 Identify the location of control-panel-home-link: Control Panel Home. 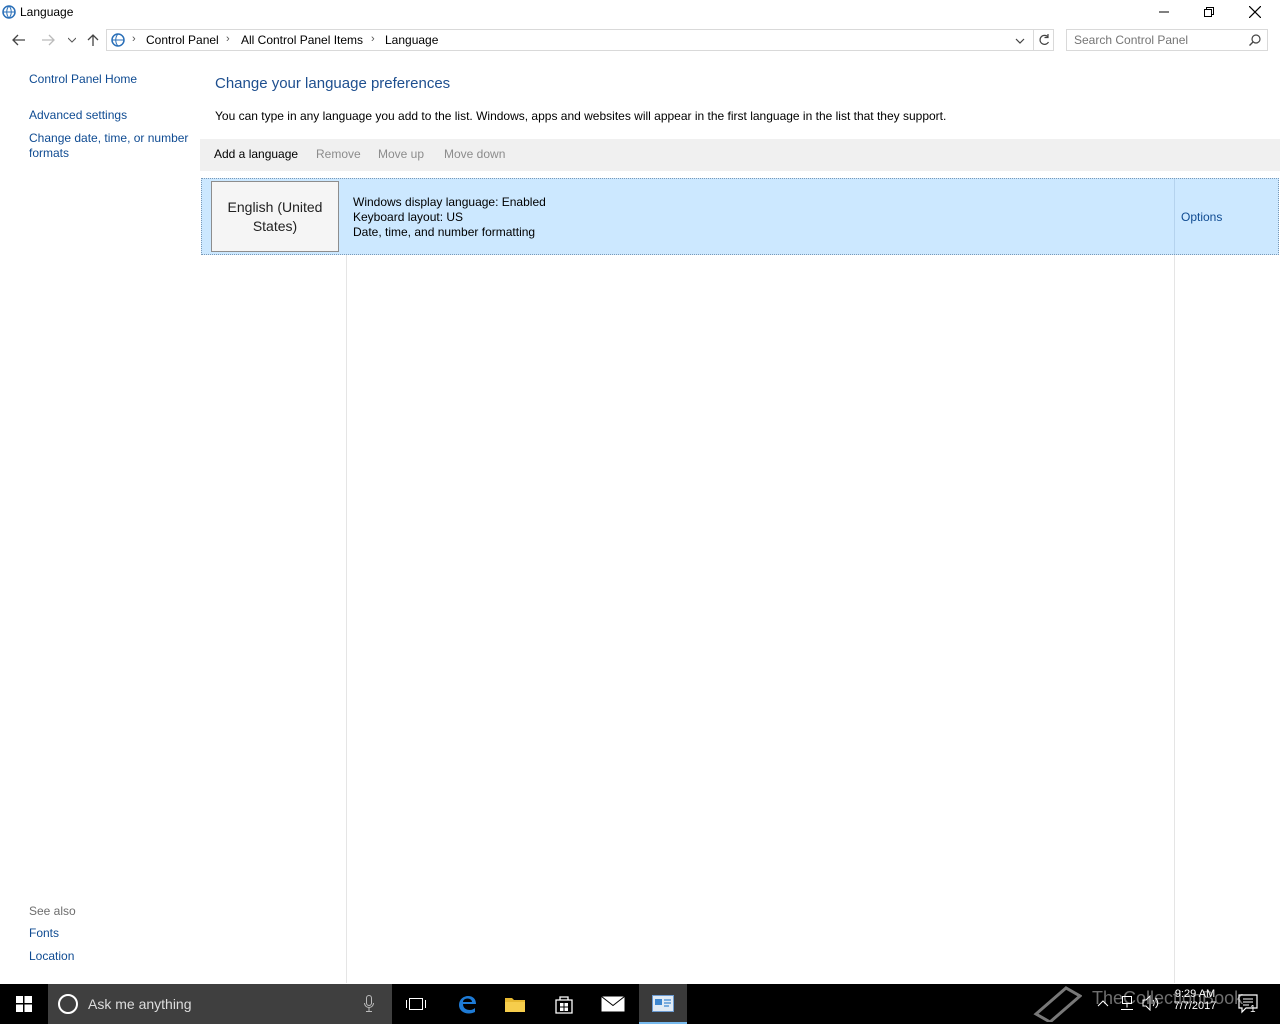
(83, 79).